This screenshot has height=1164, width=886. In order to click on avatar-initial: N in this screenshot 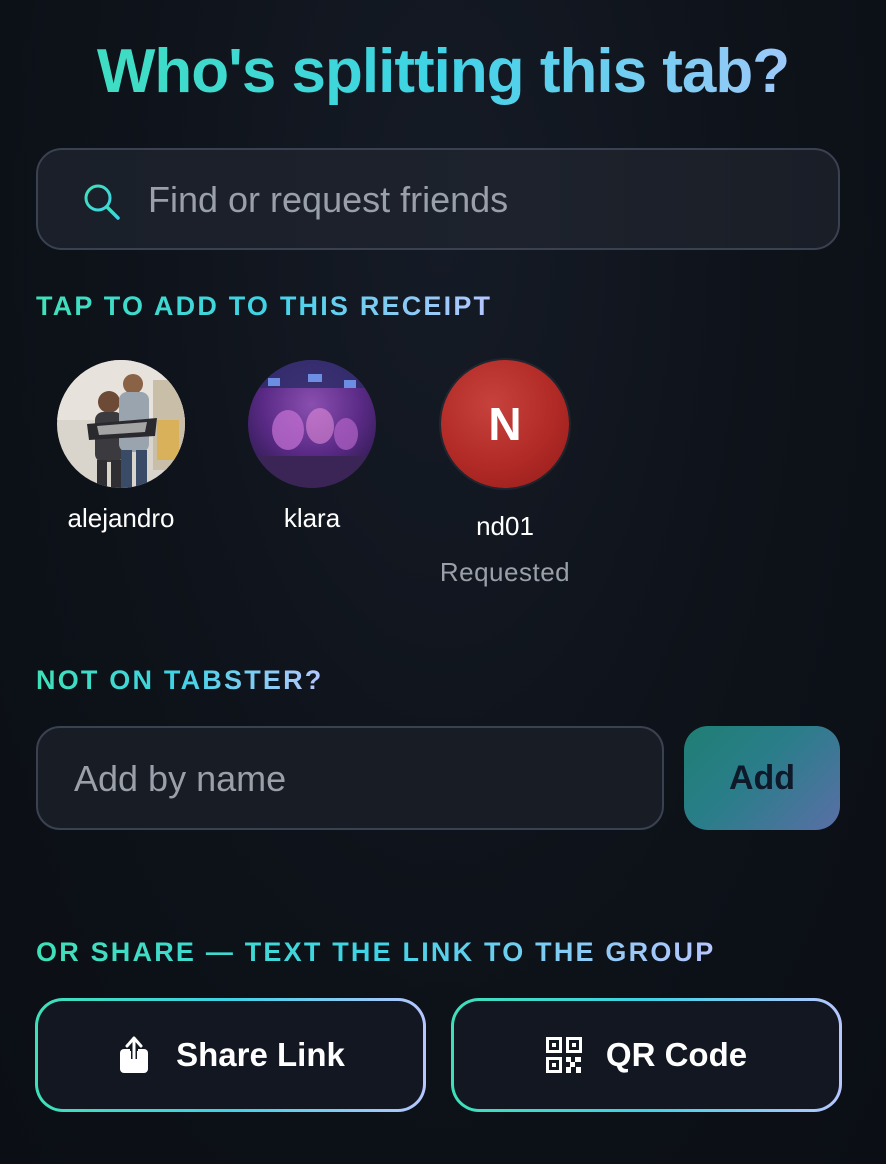, I will do `click(505, 424)`.